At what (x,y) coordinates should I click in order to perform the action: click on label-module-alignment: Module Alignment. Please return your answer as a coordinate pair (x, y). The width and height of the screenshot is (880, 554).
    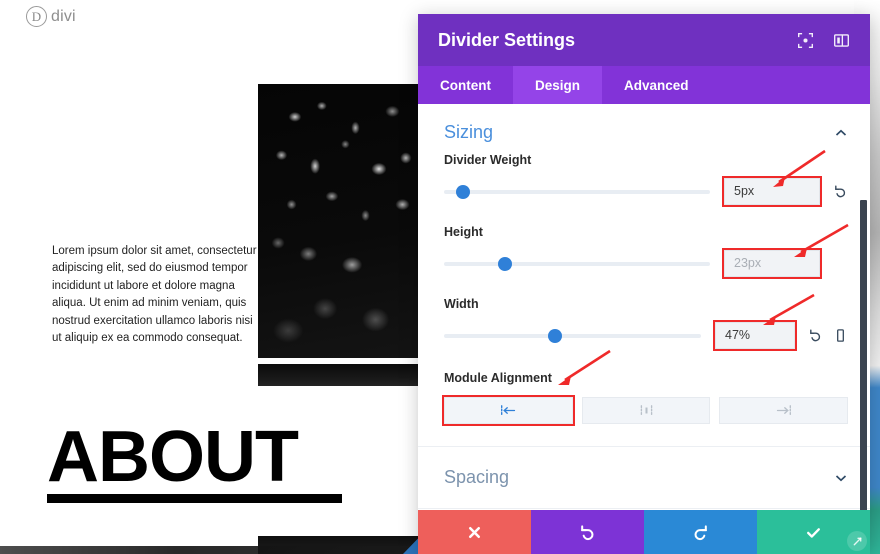
    Looking at the image, I should click on (498, 378).